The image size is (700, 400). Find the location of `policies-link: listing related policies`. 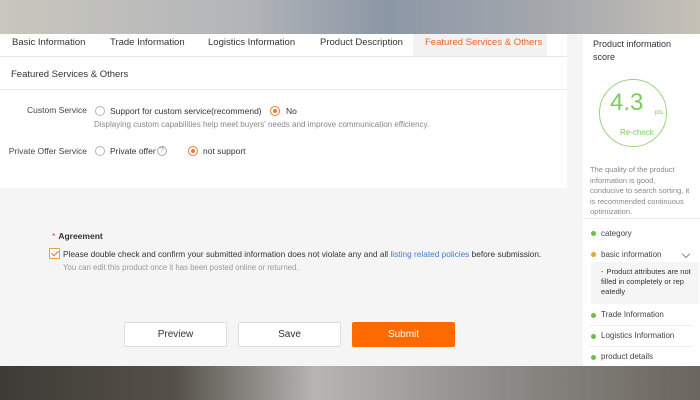

policies-link: listing related policies is located at coordinates (429, 254).